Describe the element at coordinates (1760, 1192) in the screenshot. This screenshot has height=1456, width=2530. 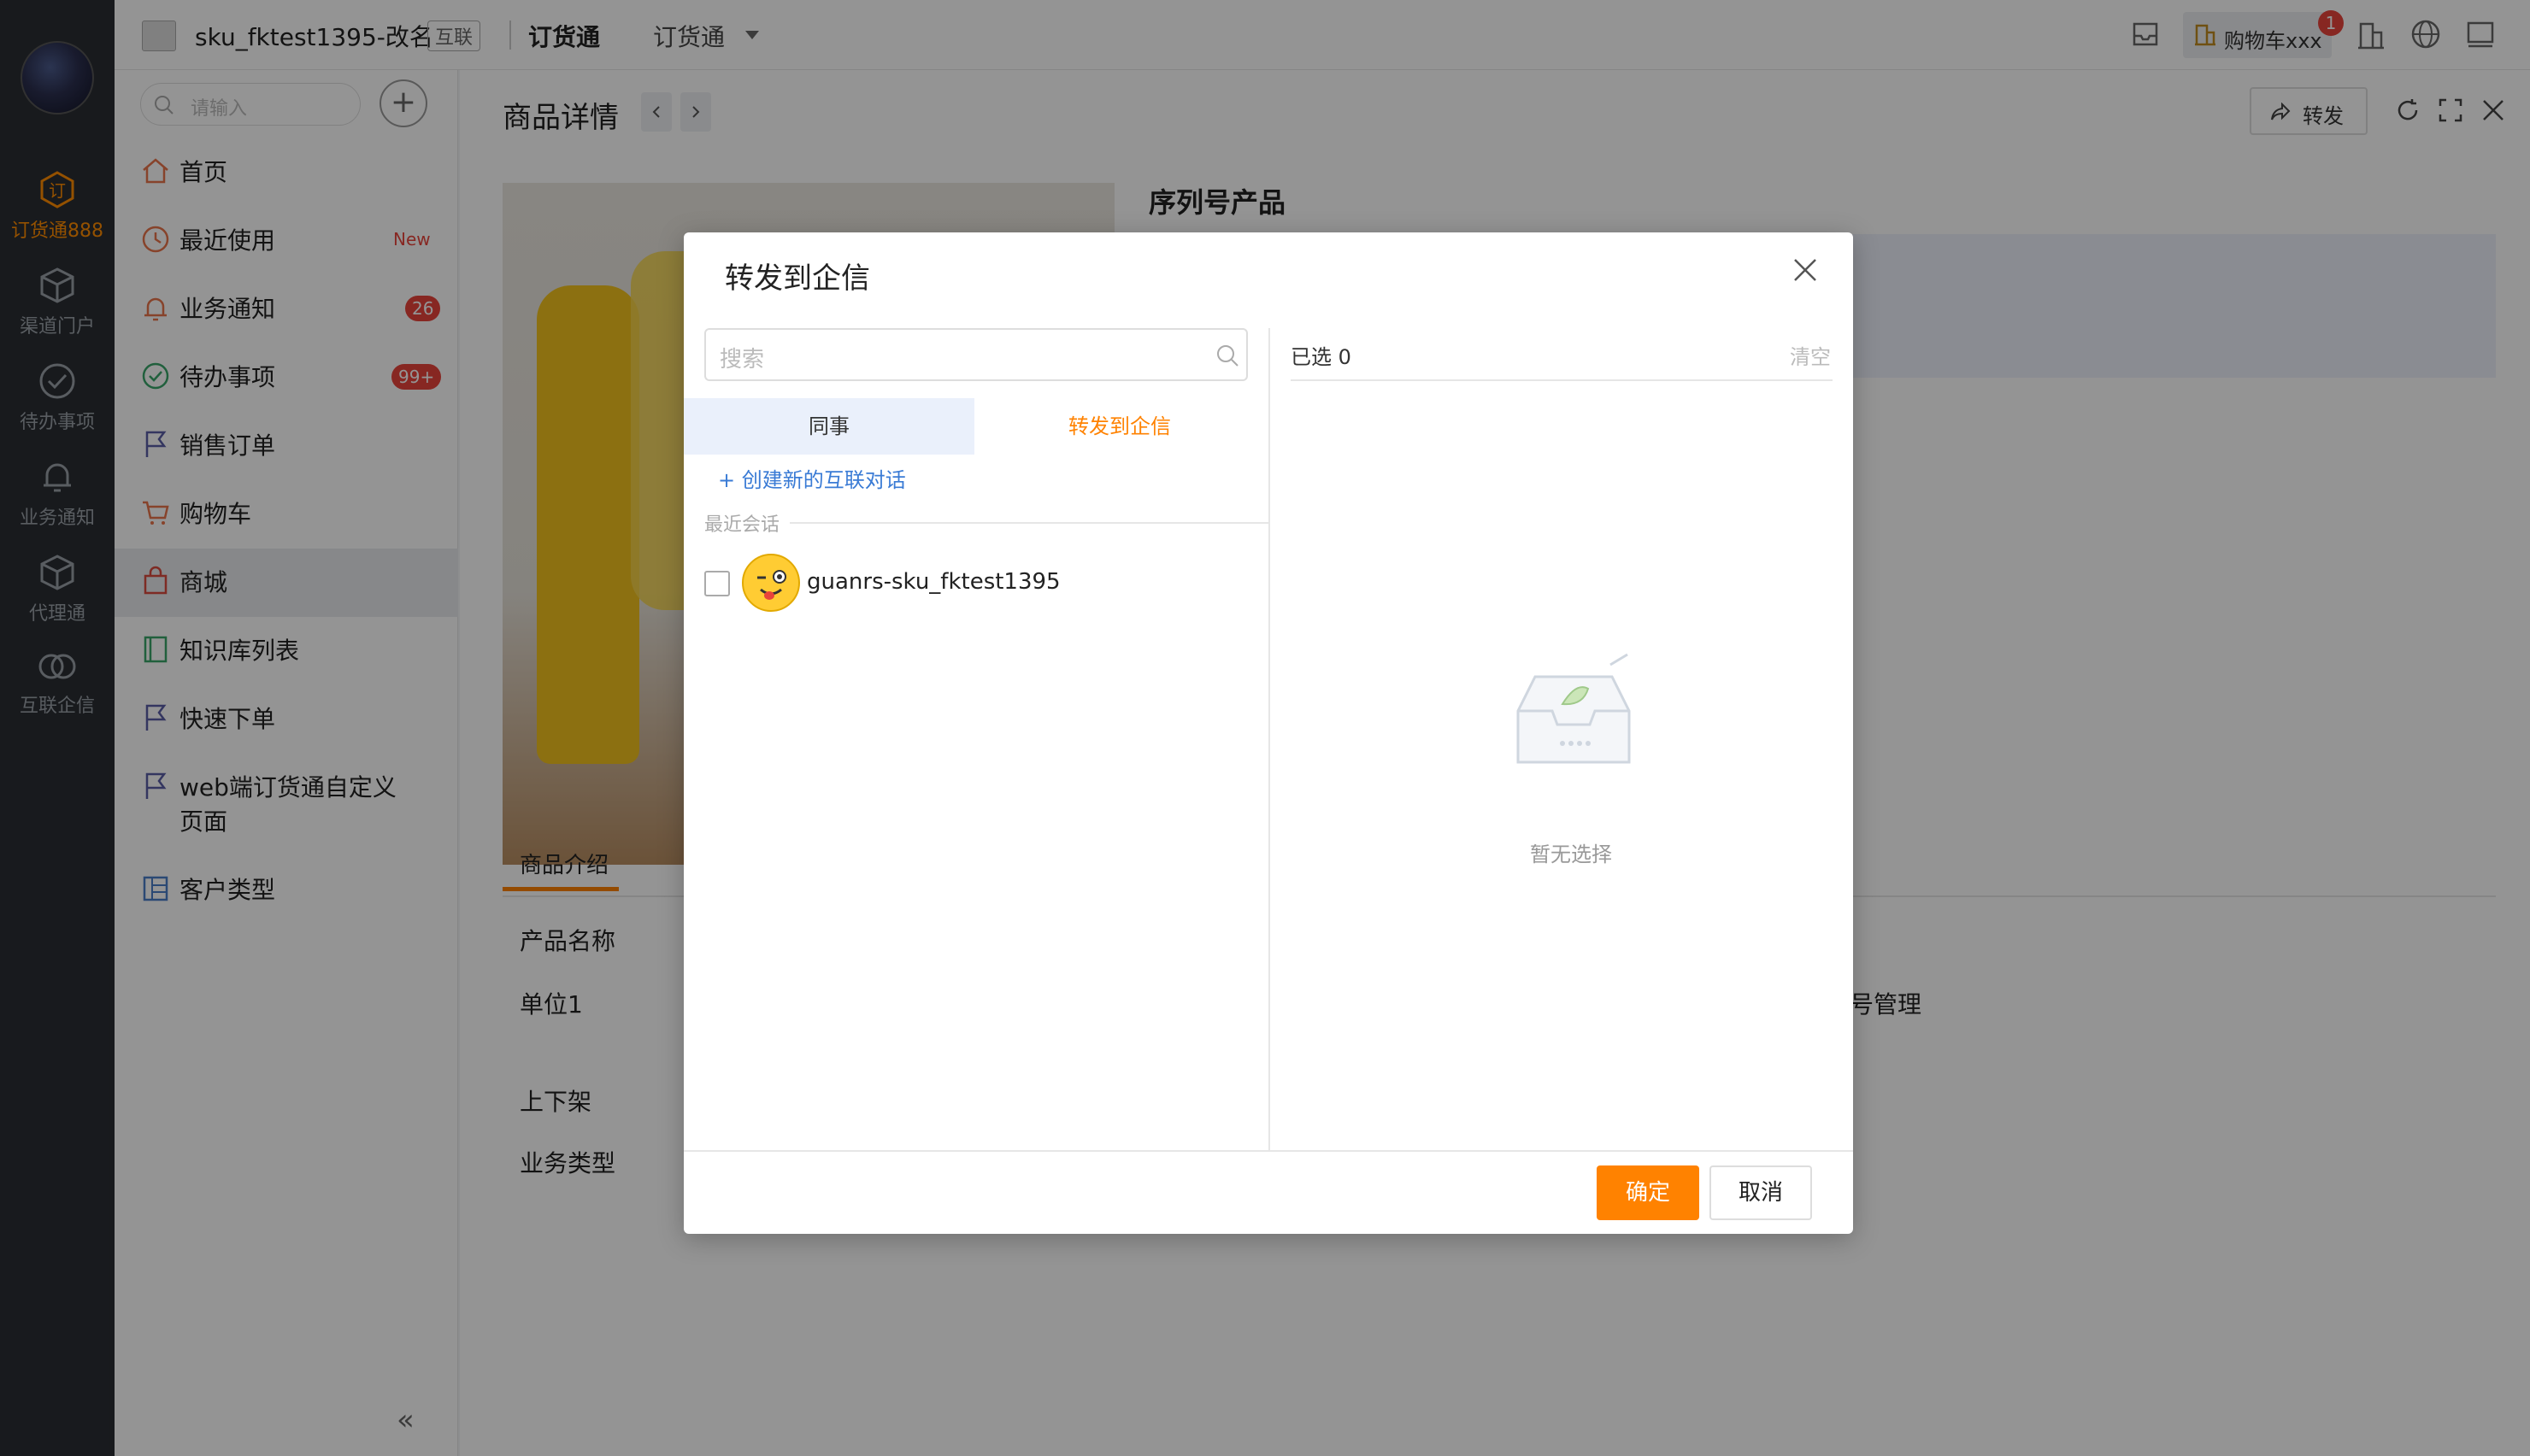
I see `cancel-button: 取消` at that location.